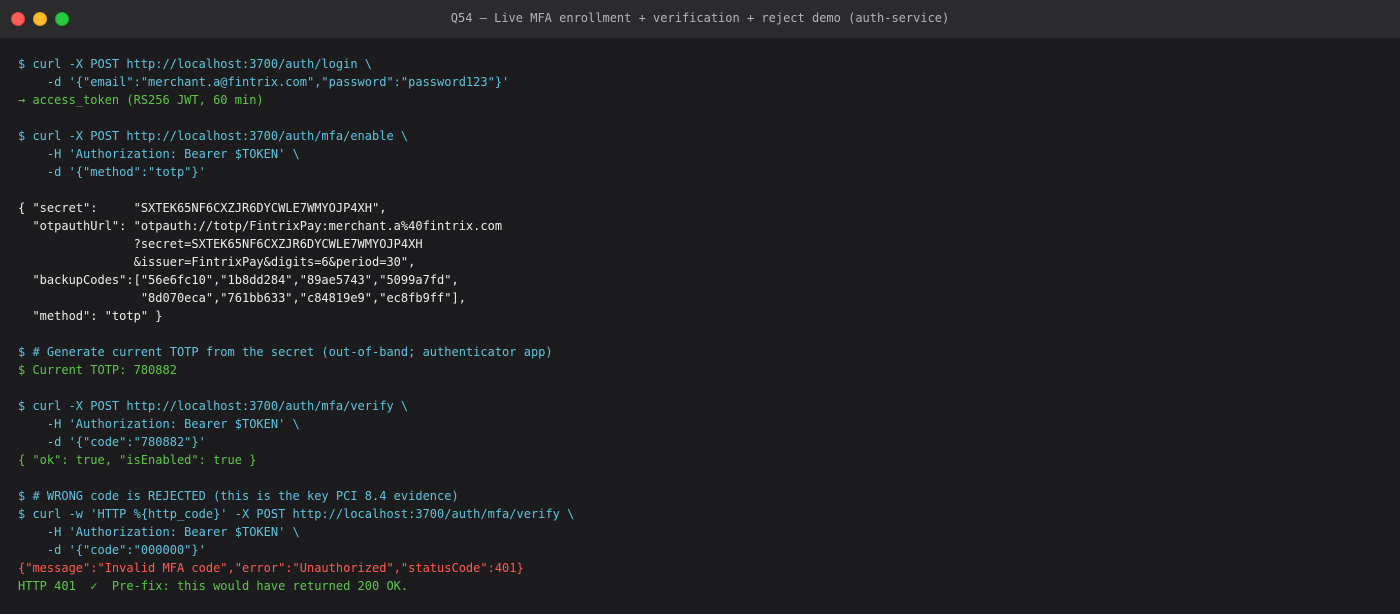 This screenshot has height=614, width=1400. What do you see at coordinates (90, 316) in the screenshot?
I see `terminal-line: "method": "totp" }` at bounding box center [90, 316].